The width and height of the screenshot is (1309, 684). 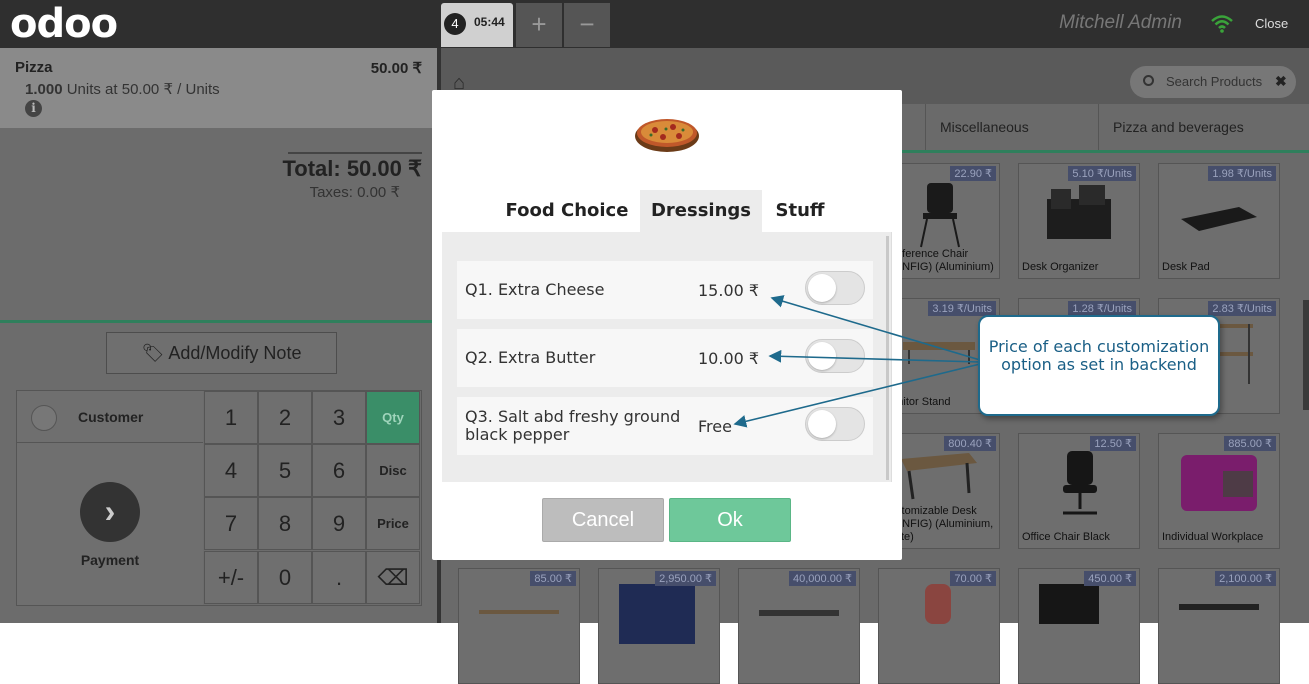 I want to click on option-label: Q1. Extra Cheese, so click(x=535, y=289).